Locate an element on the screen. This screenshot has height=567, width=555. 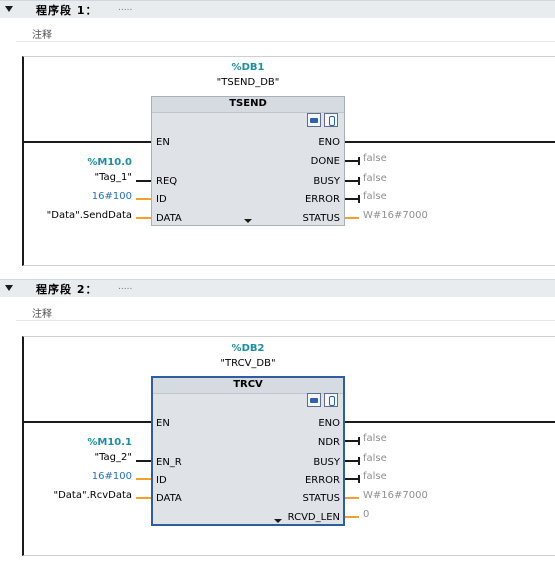
rcvd-len-value: 0 is located at coordinates (366, 514).